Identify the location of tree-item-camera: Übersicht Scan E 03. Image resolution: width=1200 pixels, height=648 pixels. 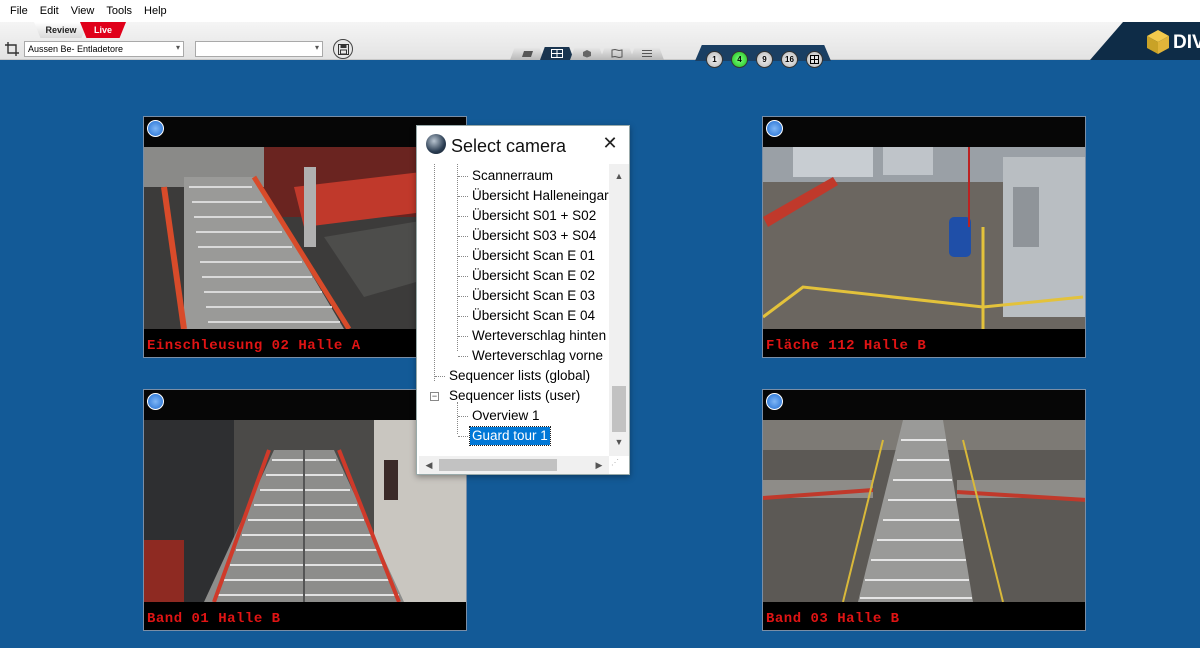
(533, 296).